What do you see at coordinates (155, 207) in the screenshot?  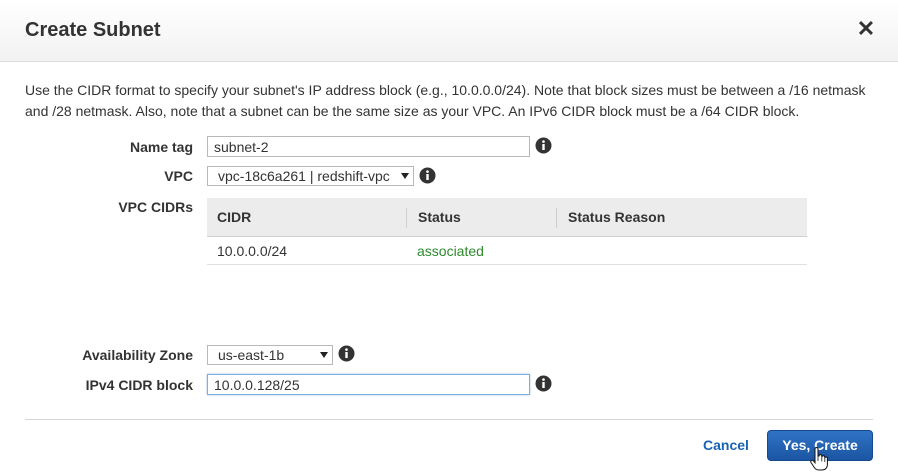 I see `vpc-cidrs-label: VPC CIDRs` at bounding box center [155, 207].